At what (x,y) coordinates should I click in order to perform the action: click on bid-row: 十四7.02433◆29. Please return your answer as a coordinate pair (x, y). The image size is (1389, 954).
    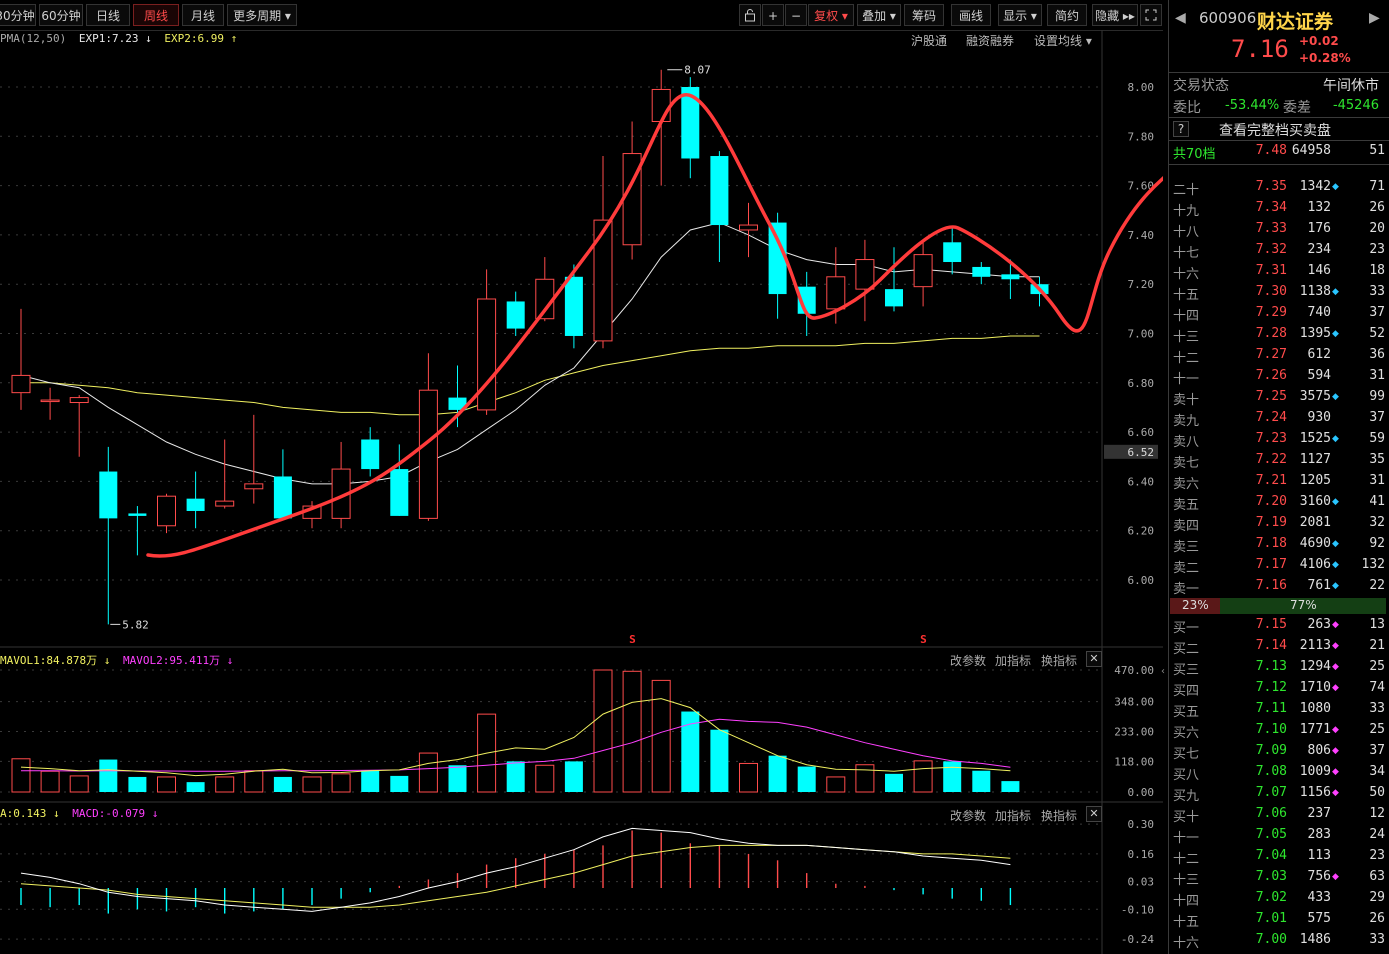
    Looking at the image, I should click on (1279, 898).